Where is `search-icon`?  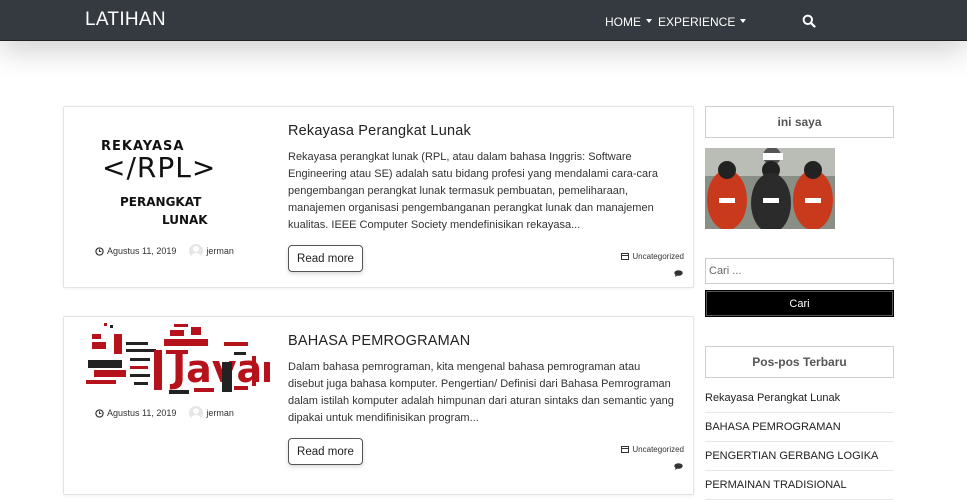
search-icon is located at coordinates (809, 21).